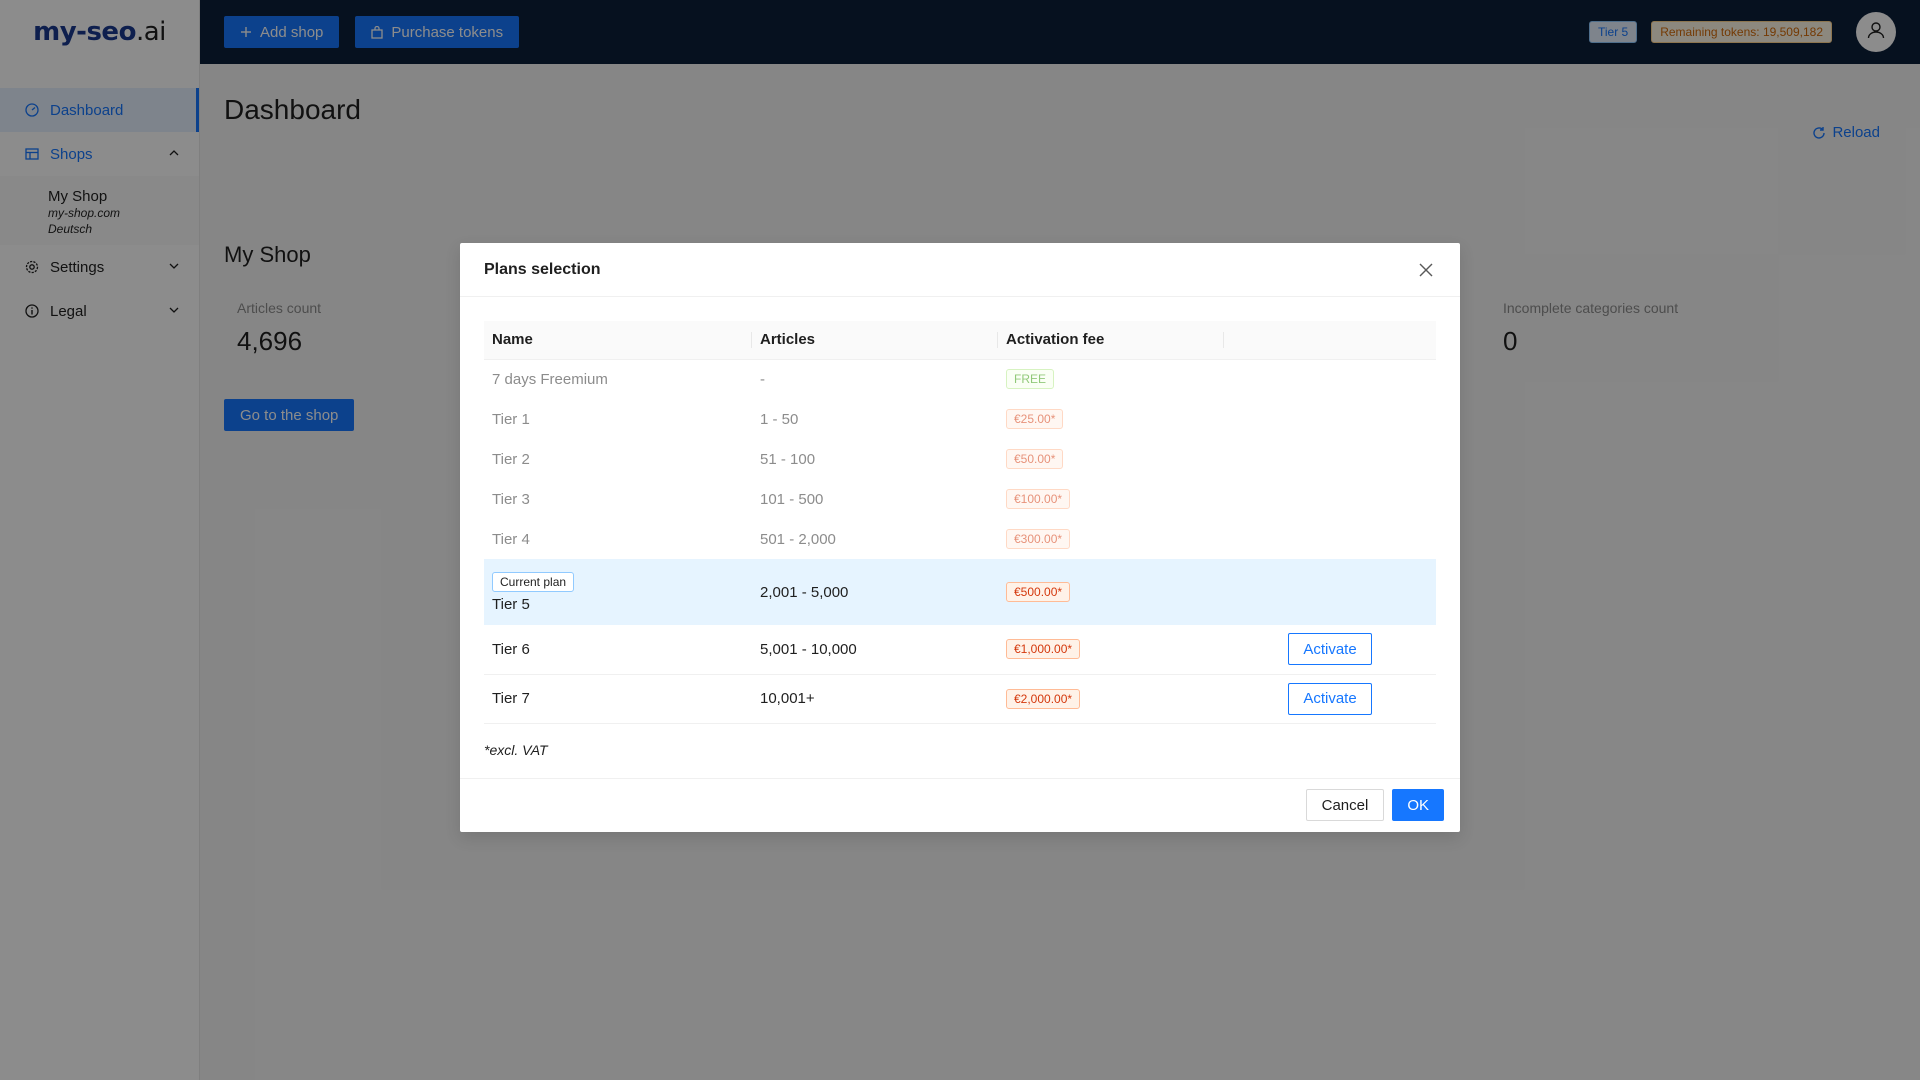 This screenshot has width=1920, height=1080. What do you see at coordinates (511, 604) in the screenshot?
I see `plan-name: Tier 5` at bounding box center [511, 604].